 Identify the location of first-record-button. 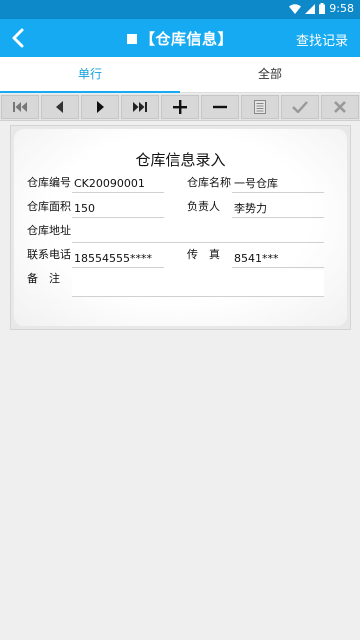
(20, 107).